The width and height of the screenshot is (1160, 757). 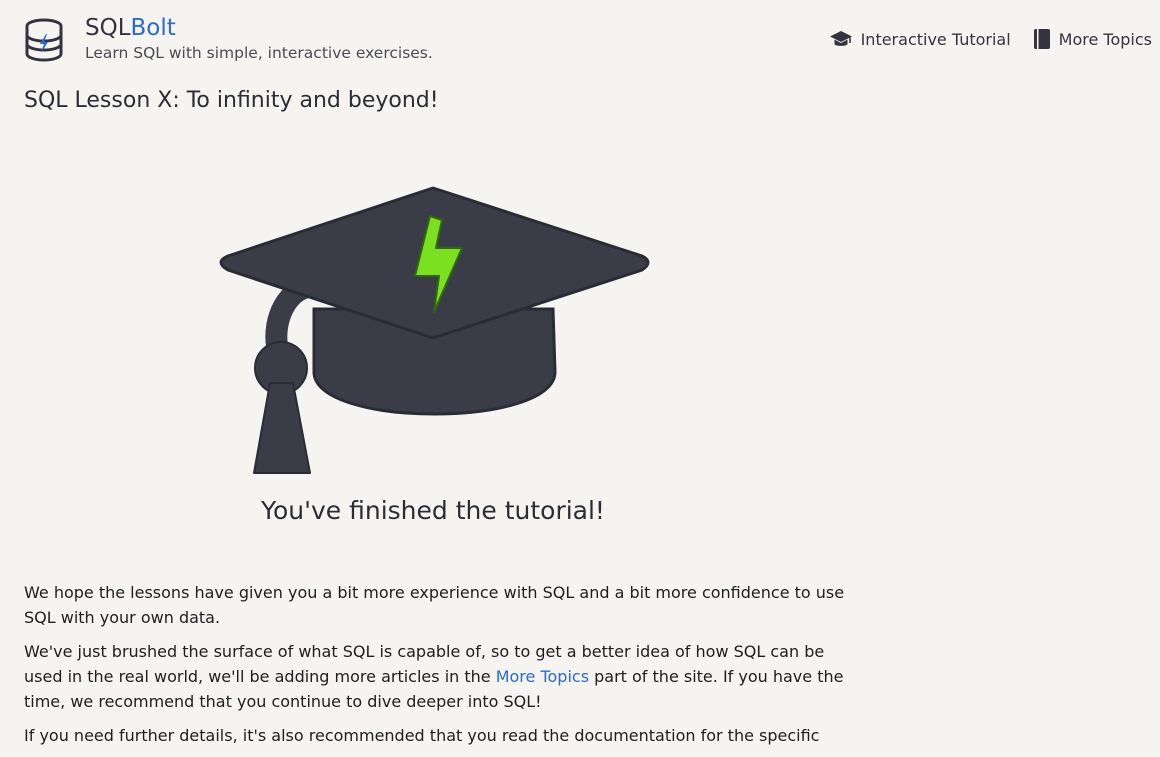 I want to click on top-nav: Interactive Tutorial More Topics, so click(x=990, y=39).